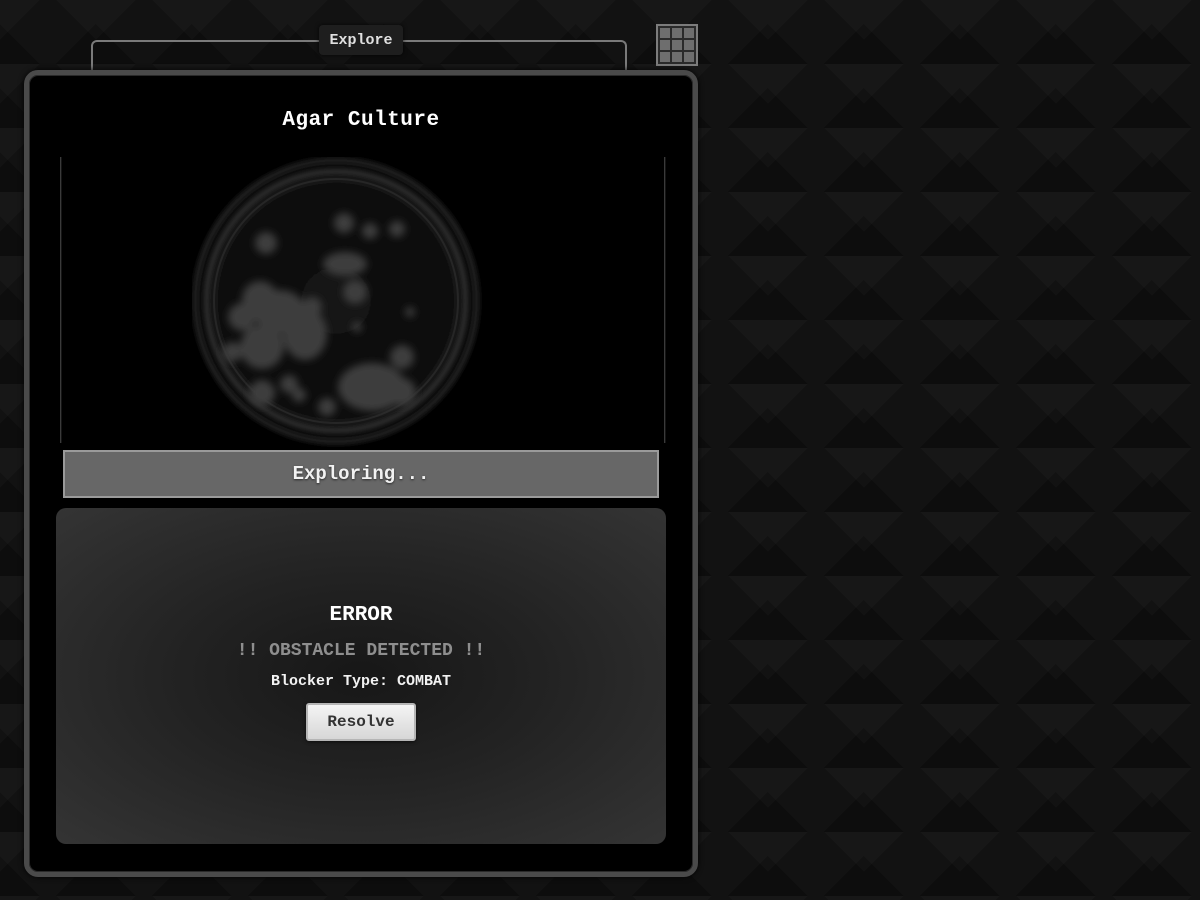 The image size is (1200, 900). Describe the element at coordinates (361, 681) in the screenshot. I see `blocker-type: Blocker Type: COMBAT` at that location.